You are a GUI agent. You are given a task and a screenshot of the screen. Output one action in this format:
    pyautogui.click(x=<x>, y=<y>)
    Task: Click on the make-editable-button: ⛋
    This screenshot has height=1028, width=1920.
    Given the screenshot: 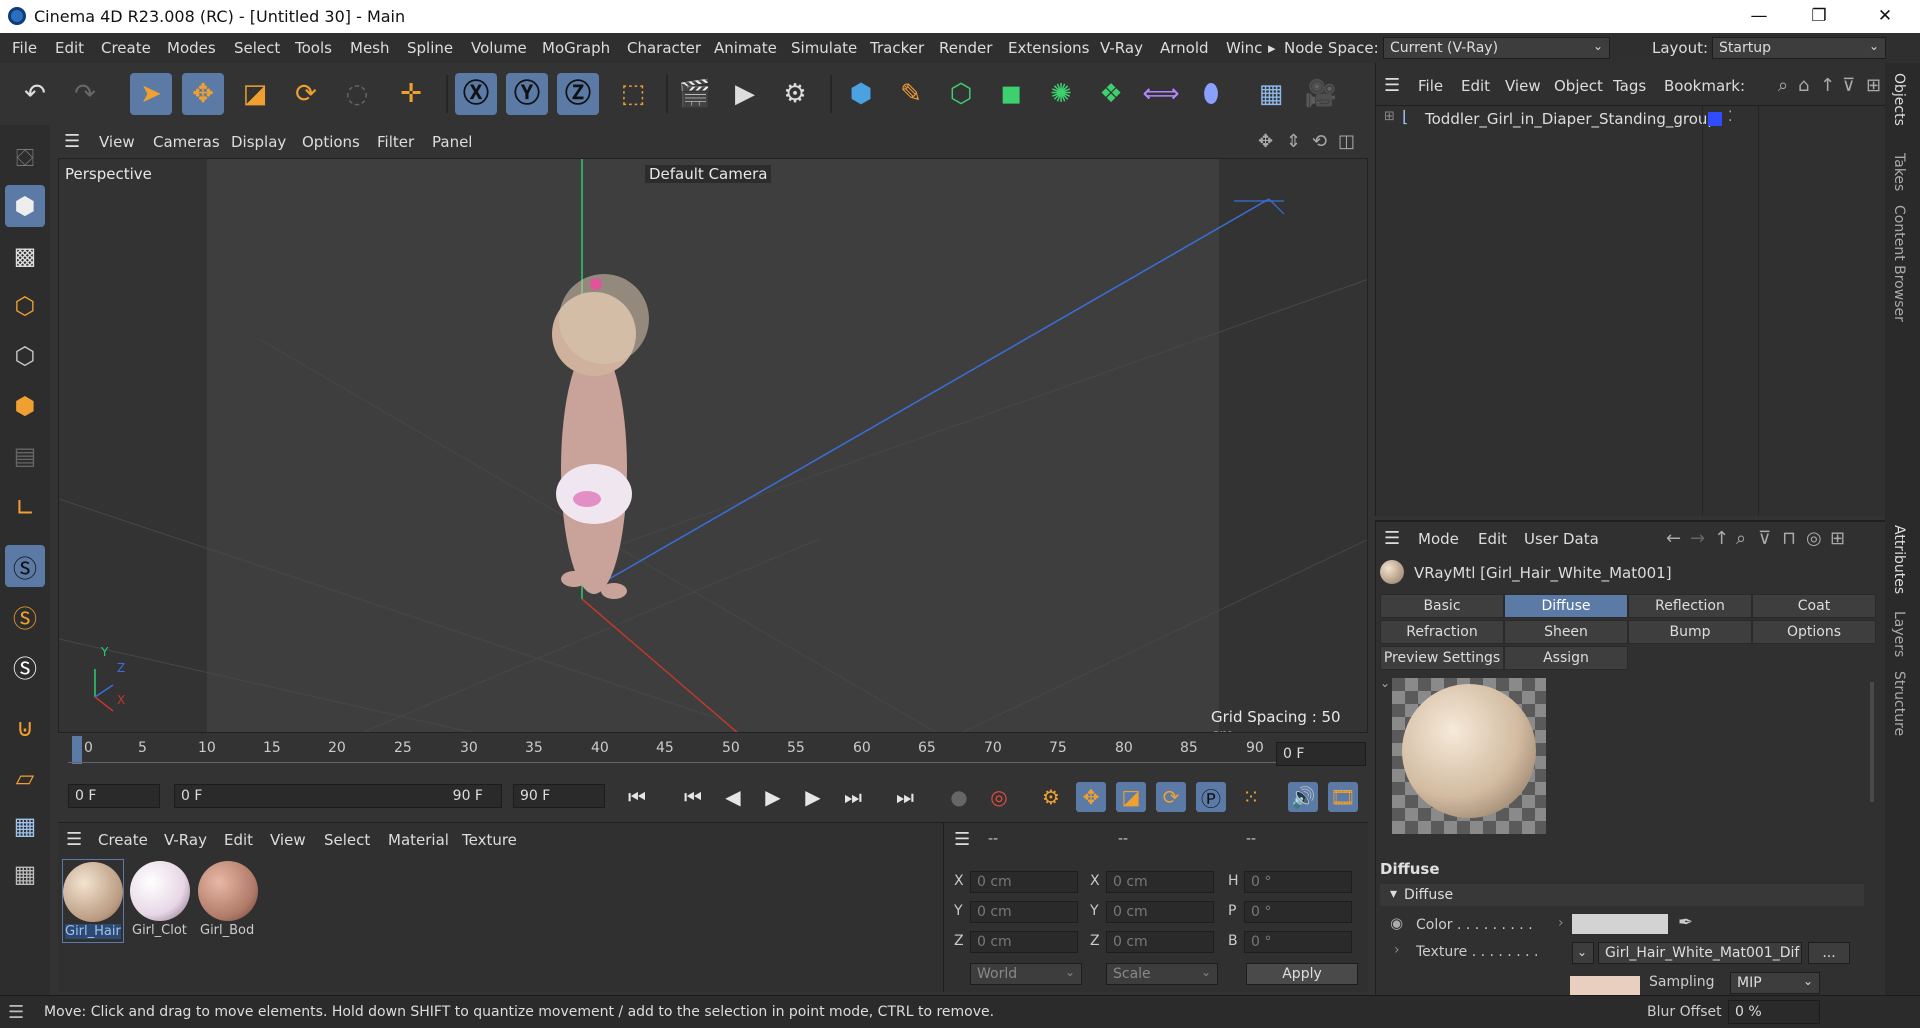 What is the action you would take?
    pyautogui.click(x=25, y=158)
    